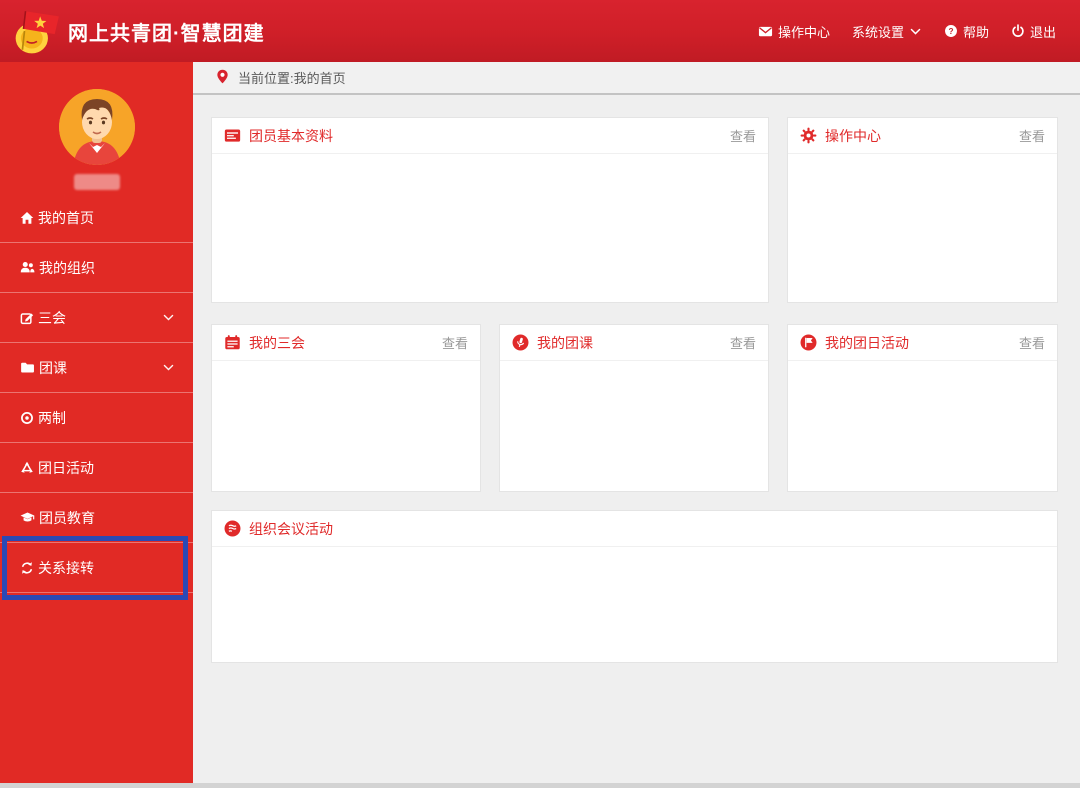  Describe the element at coordinates (853, 135) in the screenshot. I see `card-title: 操作中心` at that location.